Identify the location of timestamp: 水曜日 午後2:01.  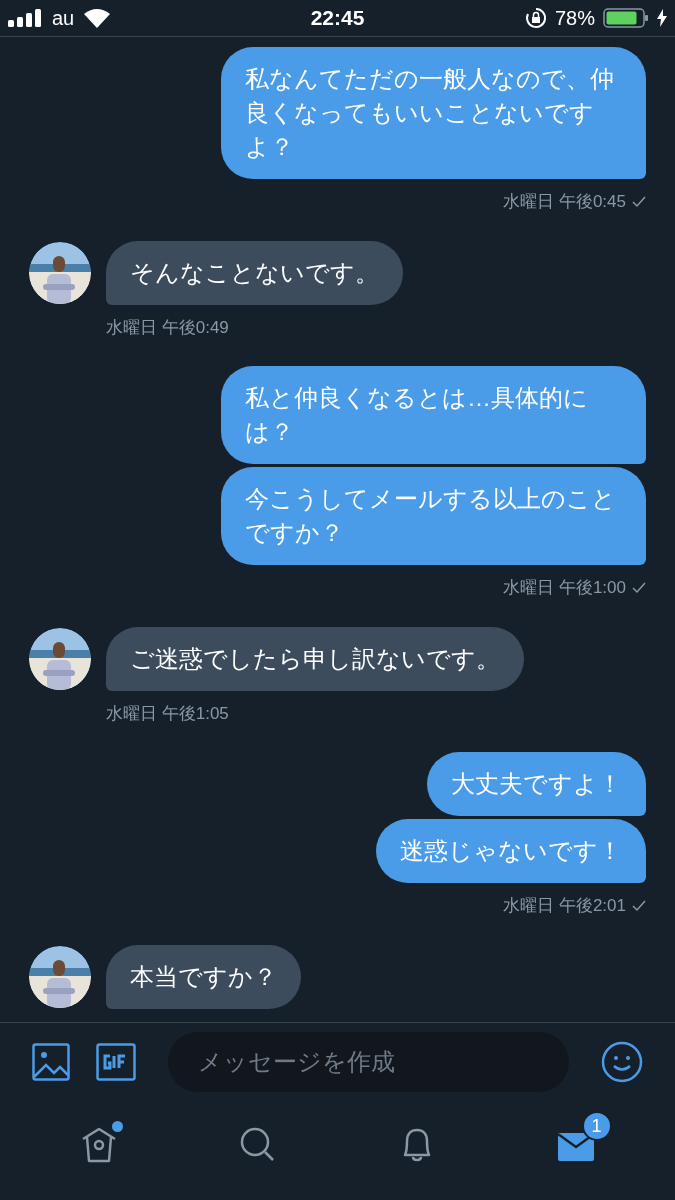
(564, 906).